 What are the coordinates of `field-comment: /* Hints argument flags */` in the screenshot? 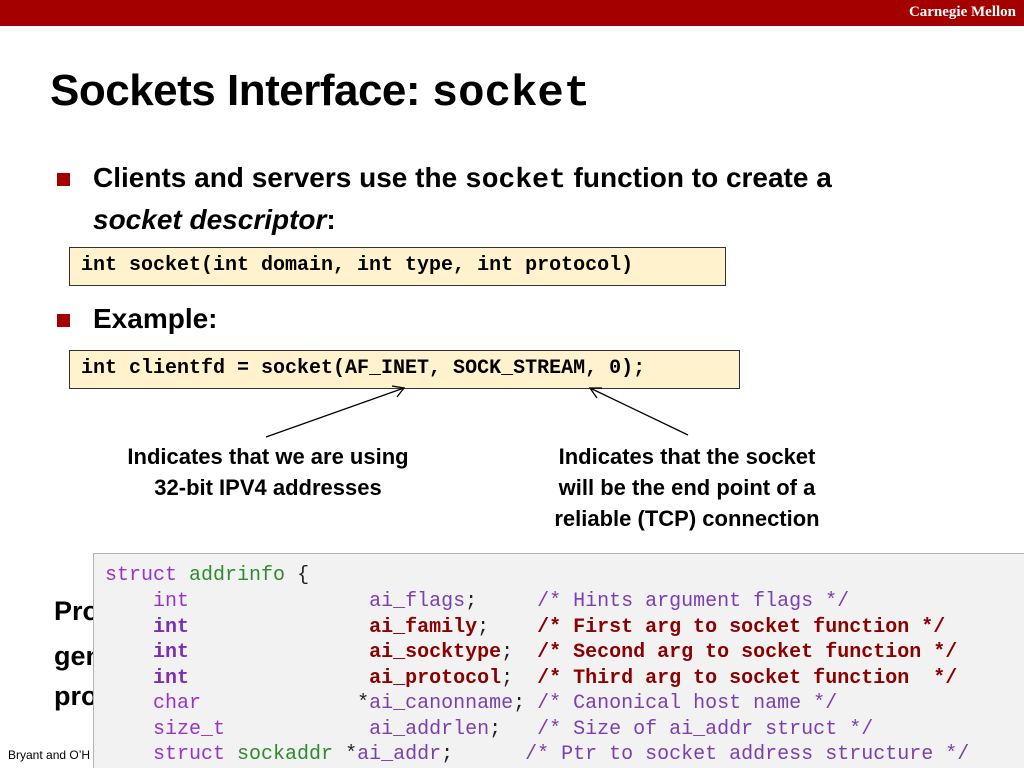 It's located at (693, 601).